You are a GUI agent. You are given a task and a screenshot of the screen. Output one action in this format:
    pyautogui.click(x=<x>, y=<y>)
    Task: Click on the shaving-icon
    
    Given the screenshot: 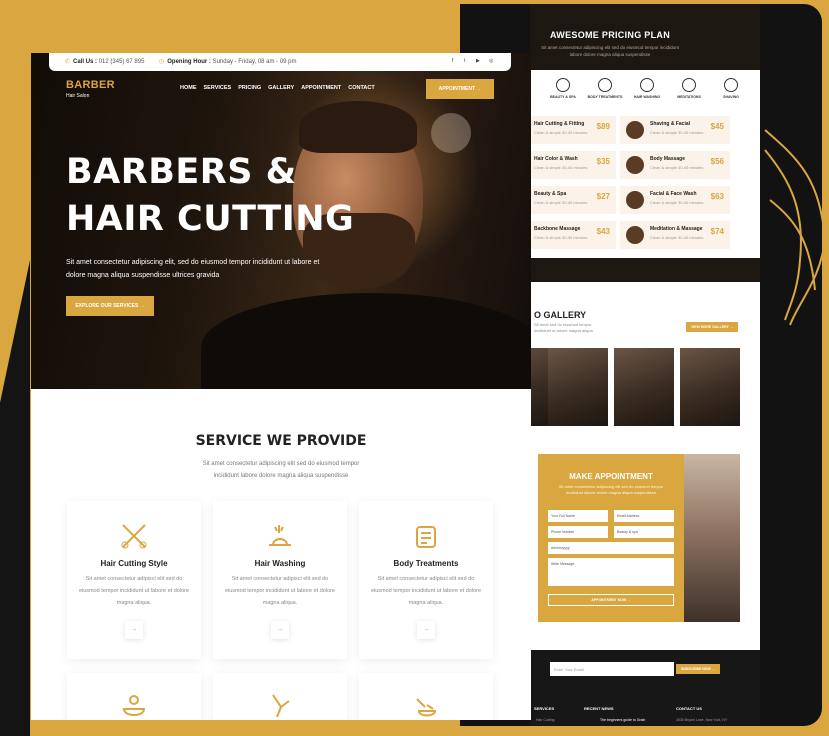 What is the action you would take?
    pyautogui.click(x=731, y=85)
    